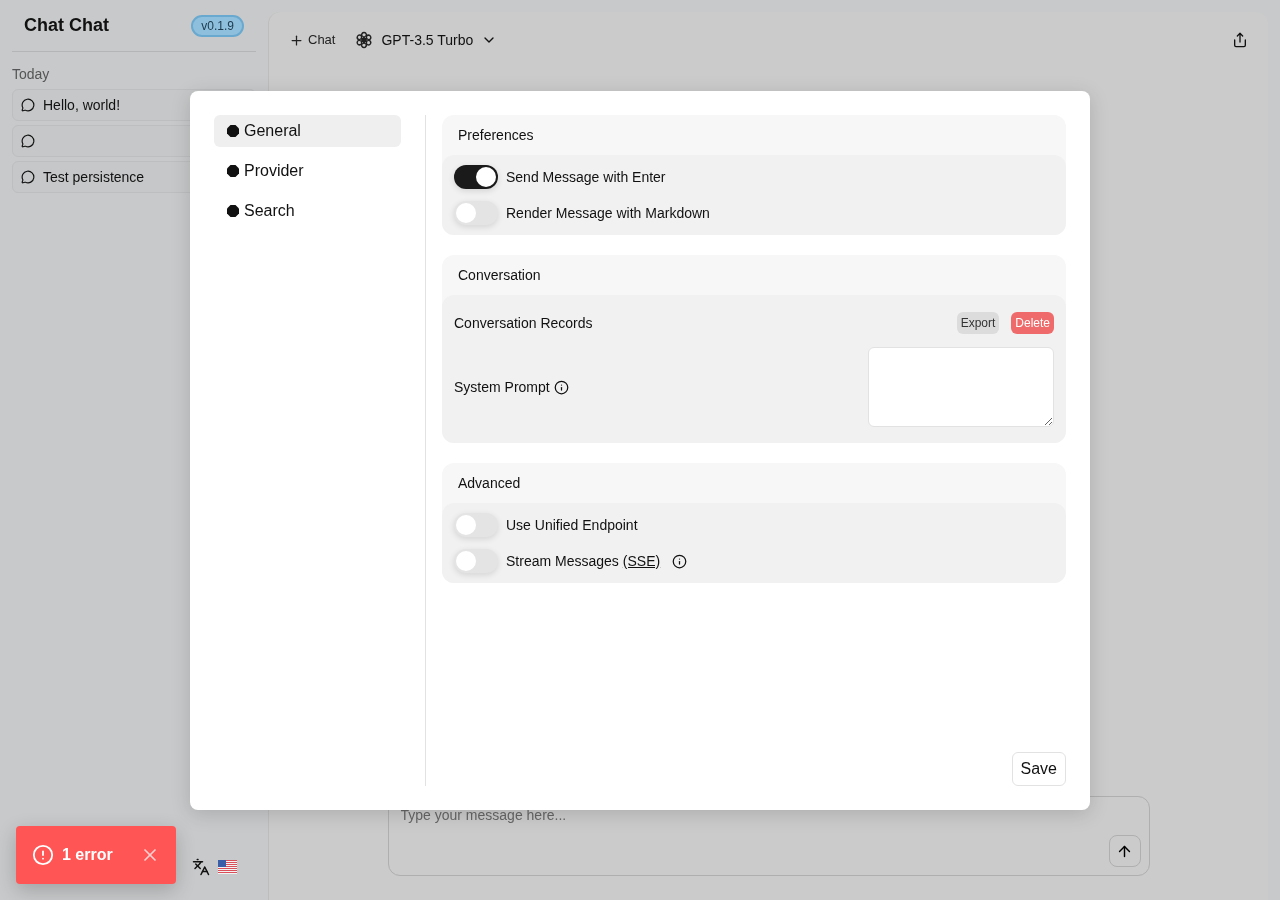  I want to click on chat-title: Hello, world!, so click(82, 105).